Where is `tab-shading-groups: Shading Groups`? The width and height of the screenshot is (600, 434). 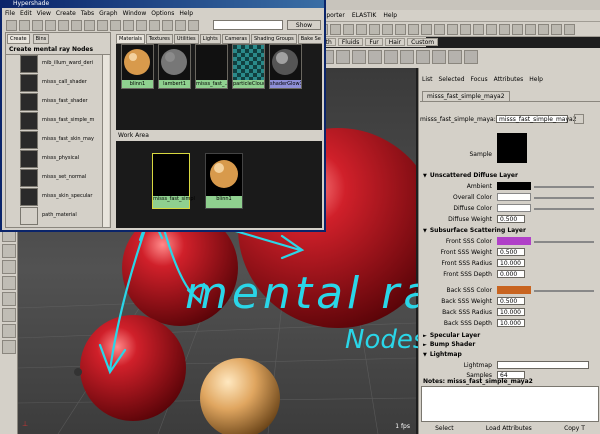
tab-shading-groups: Shading Groups is located at coordinates (274, 39).